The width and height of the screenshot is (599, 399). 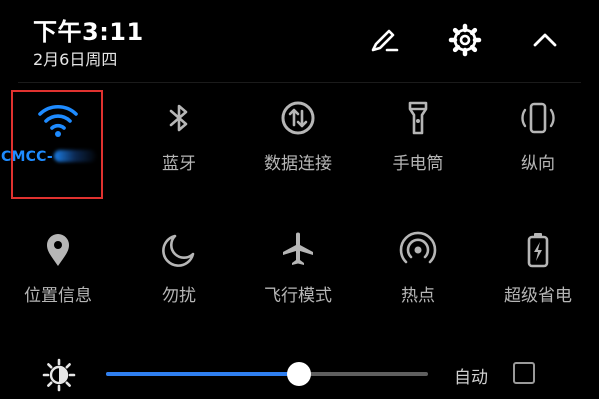 I want to click on tile-power-saver: 超级省电, so click(x=538, y=275).